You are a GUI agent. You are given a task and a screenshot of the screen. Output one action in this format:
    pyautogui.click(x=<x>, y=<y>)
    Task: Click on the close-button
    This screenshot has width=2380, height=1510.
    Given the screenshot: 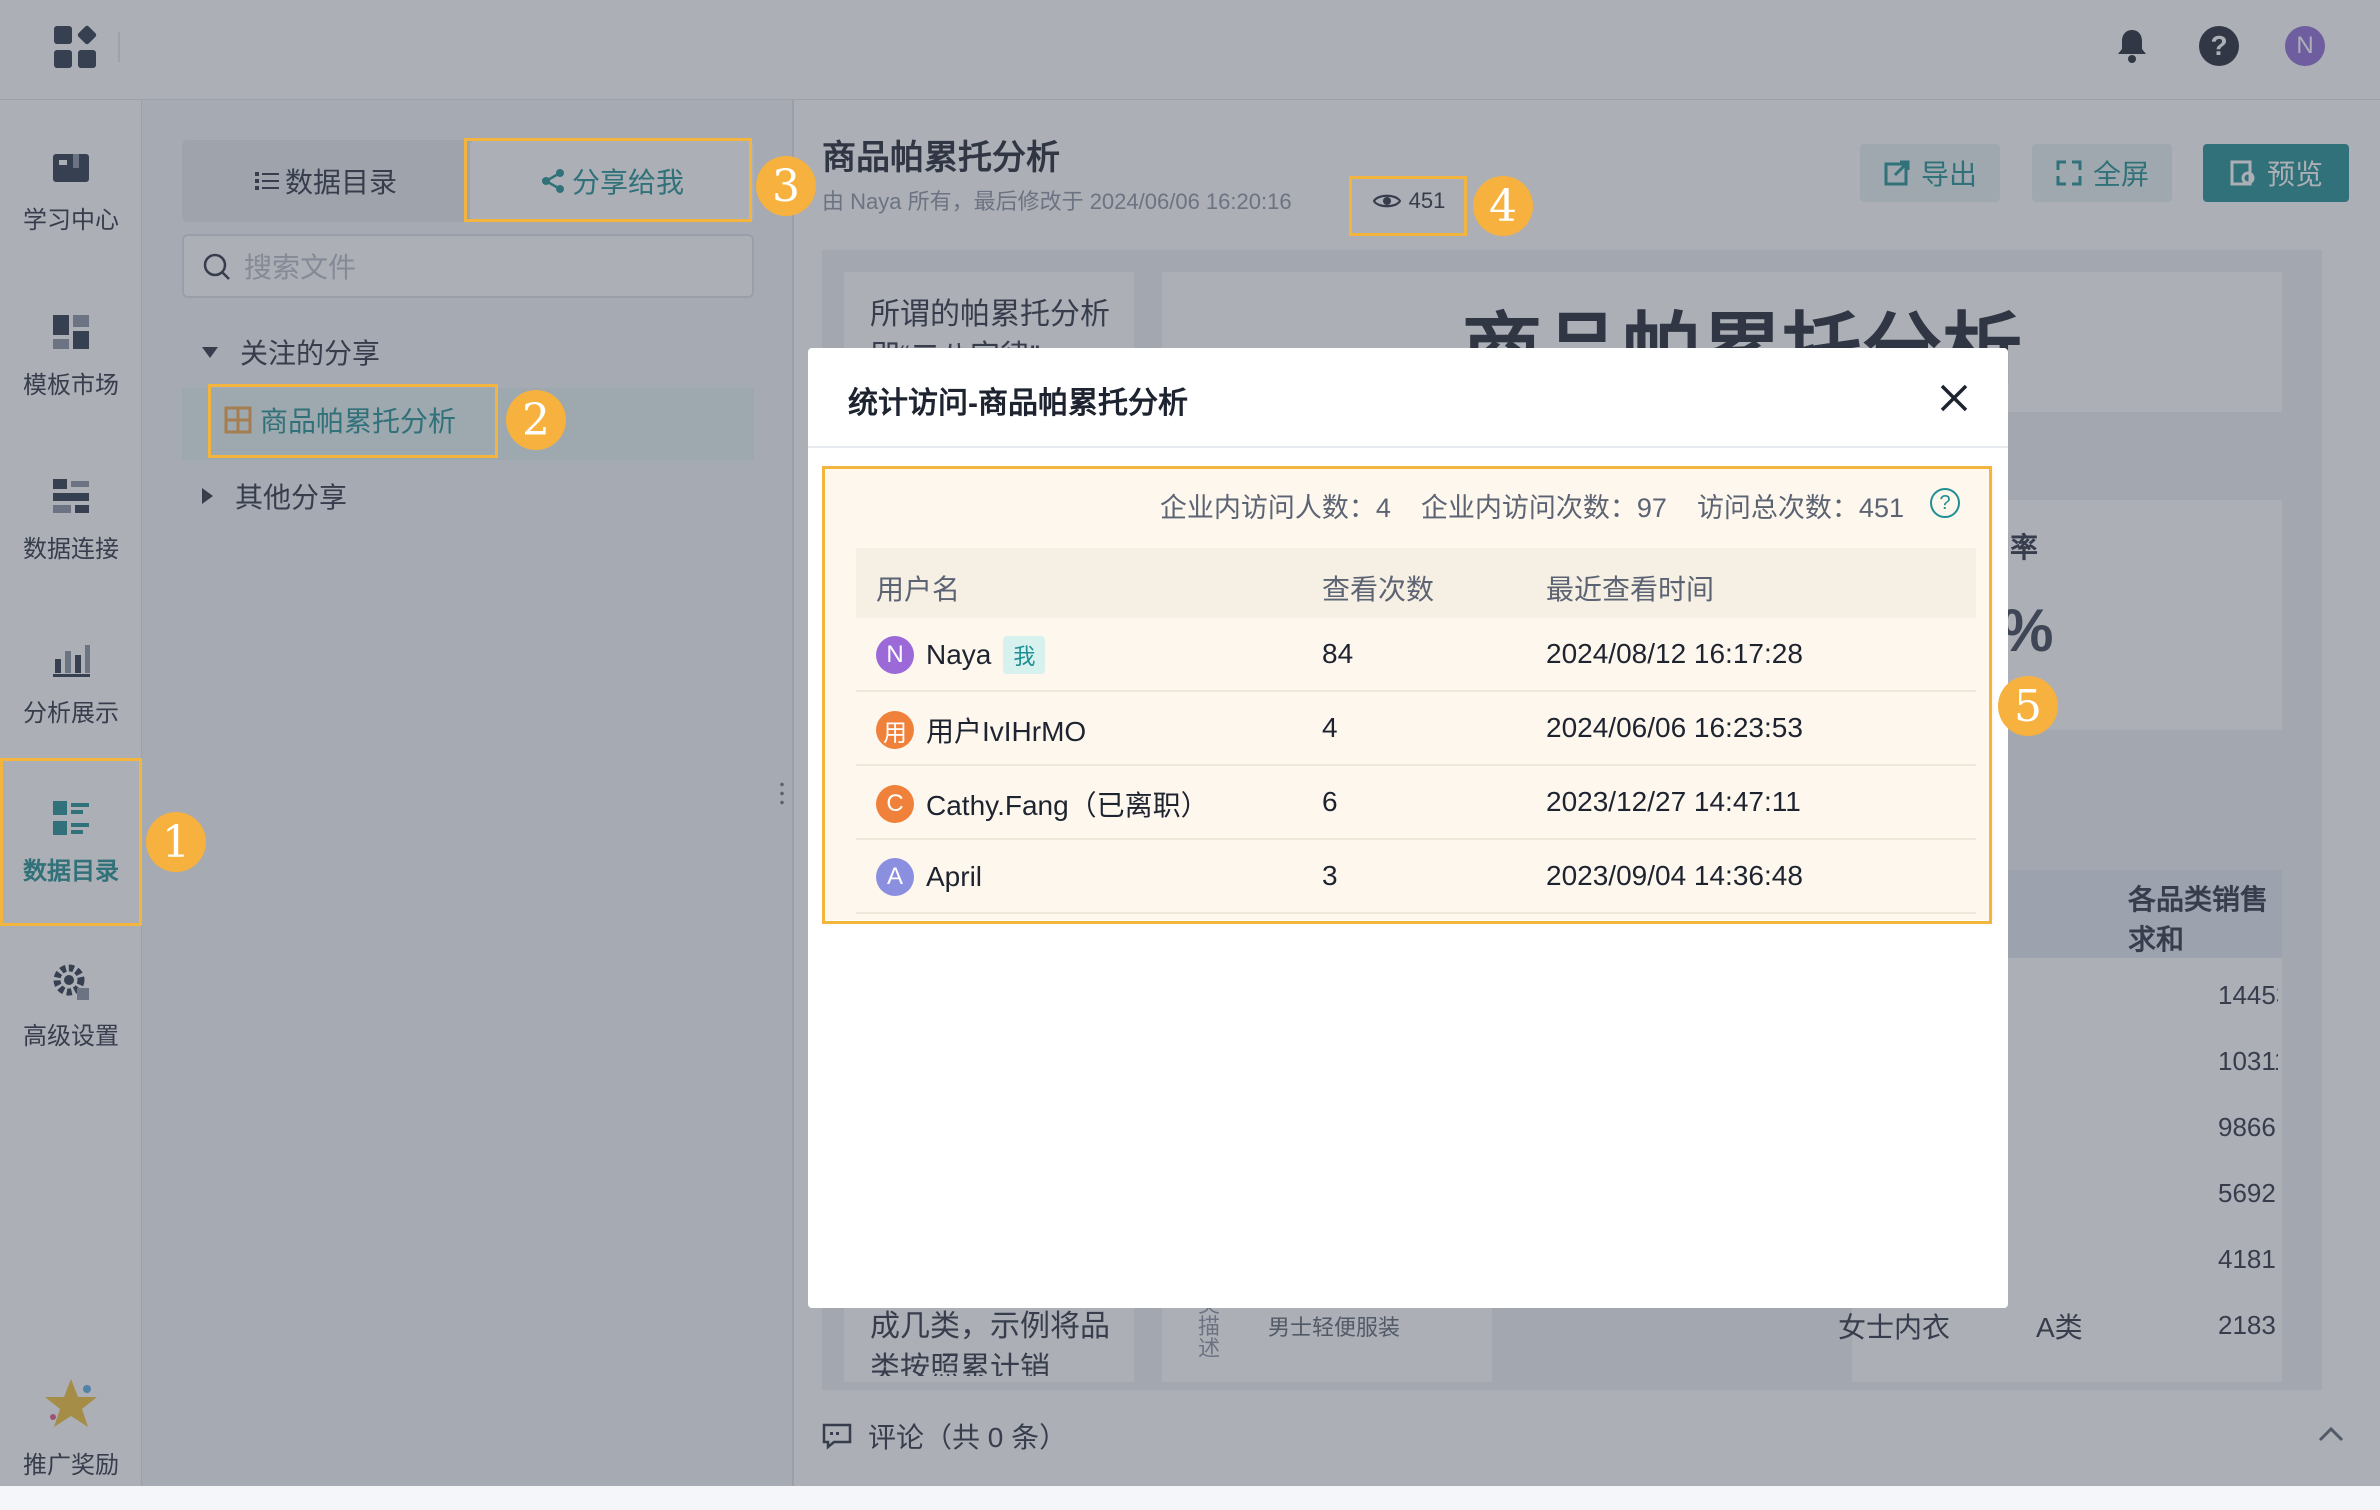 What is the action you would take?
    pyautogui.click(x=1954, y=398)
    